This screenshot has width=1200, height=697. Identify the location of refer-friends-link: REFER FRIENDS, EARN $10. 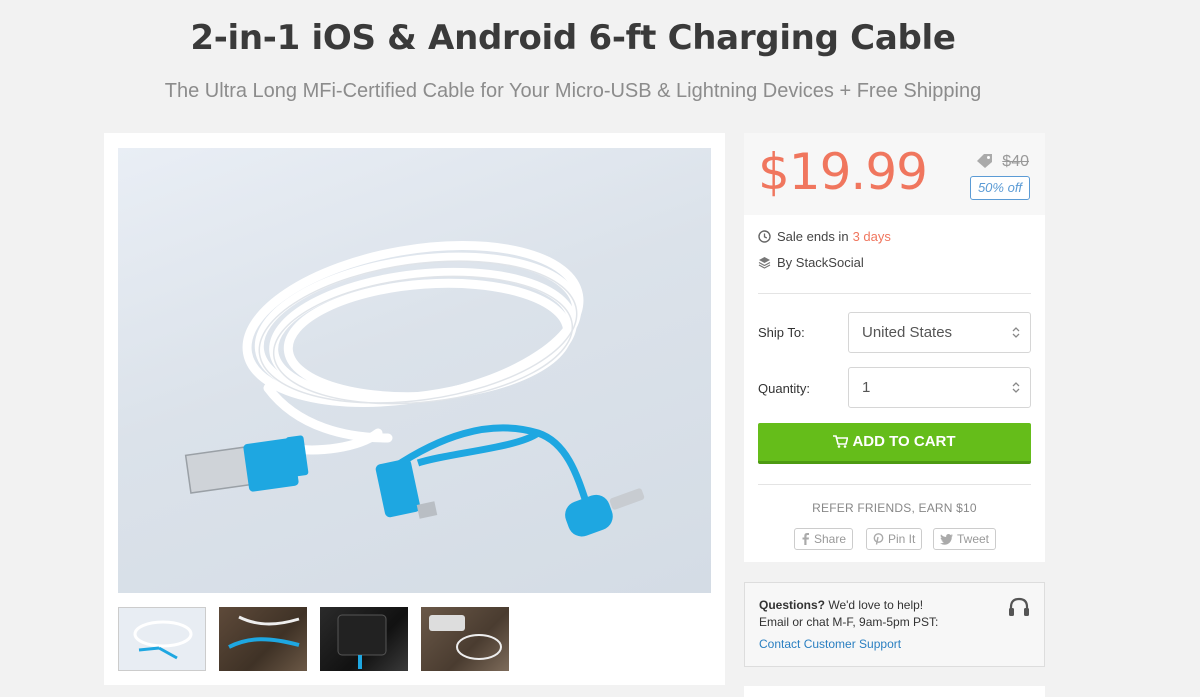
(894, 508).